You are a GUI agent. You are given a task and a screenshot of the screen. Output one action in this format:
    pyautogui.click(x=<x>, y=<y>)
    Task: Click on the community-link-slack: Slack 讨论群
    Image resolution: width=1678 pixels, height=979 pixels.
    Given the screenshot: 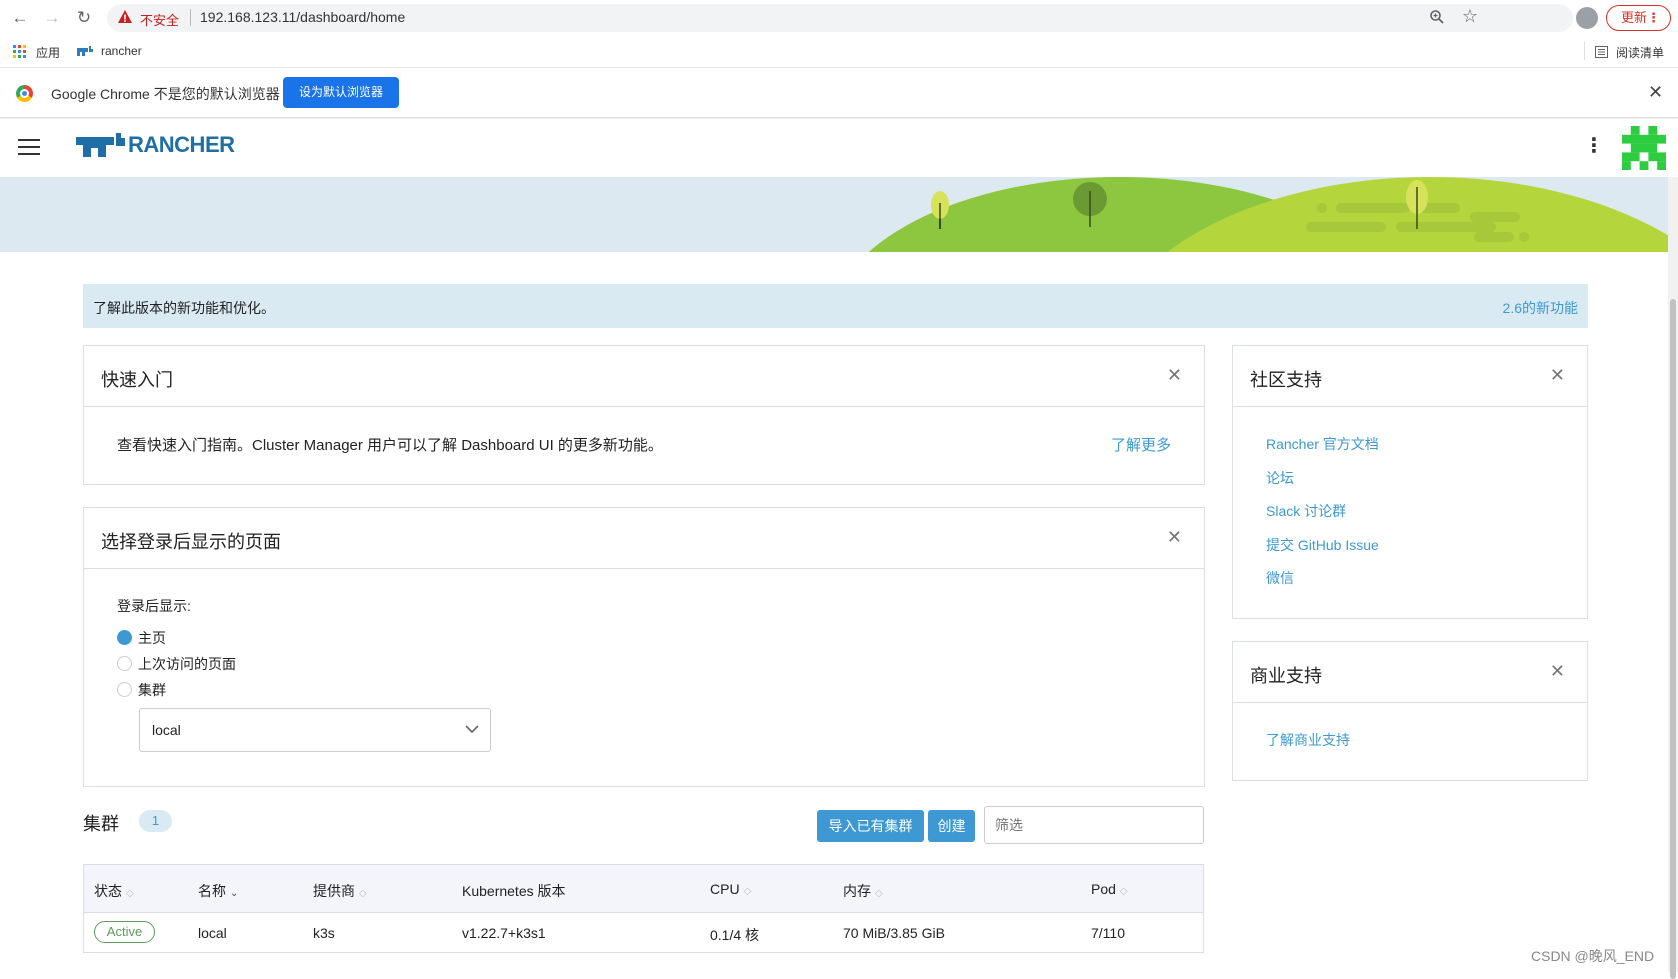 What is the action you would take?
    pyautogui.click(x=1306, y=511)
    